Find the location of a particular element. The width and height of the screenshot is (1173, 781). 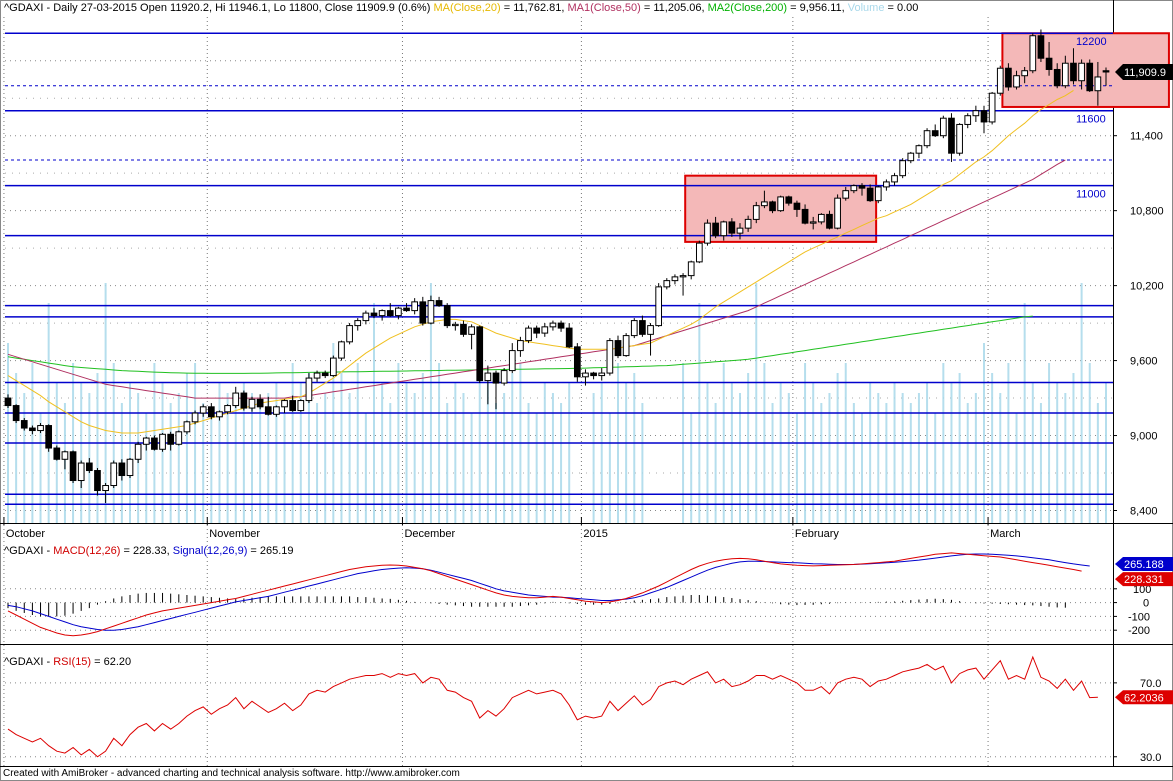

level-label: 11600 is located at coordinates (1091, 120).